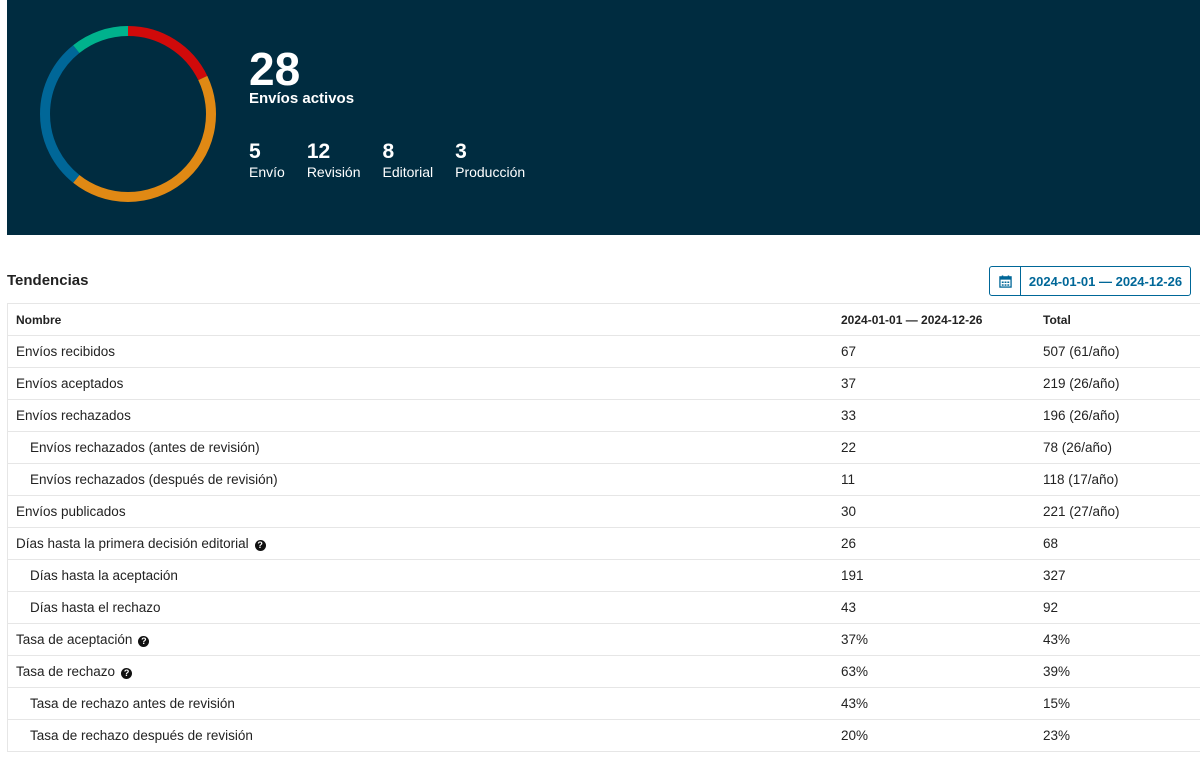  What do you see at coordinates (132, 543) in the screenshot?
I see `row-name: Días hasta la primera decisión editorial` at bounding box center [132, 543].